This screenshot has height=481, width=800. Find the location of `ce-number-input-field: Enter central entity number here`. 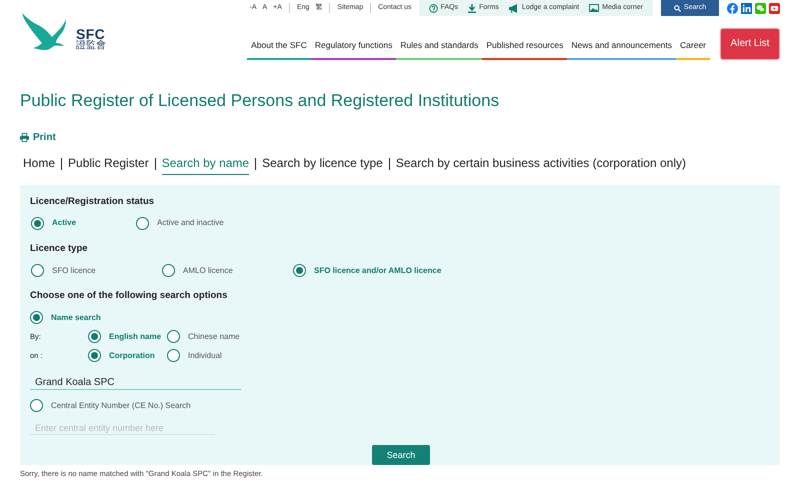

ce-number-input-field: Enter central entity number here is located at coordinates (122, 429).